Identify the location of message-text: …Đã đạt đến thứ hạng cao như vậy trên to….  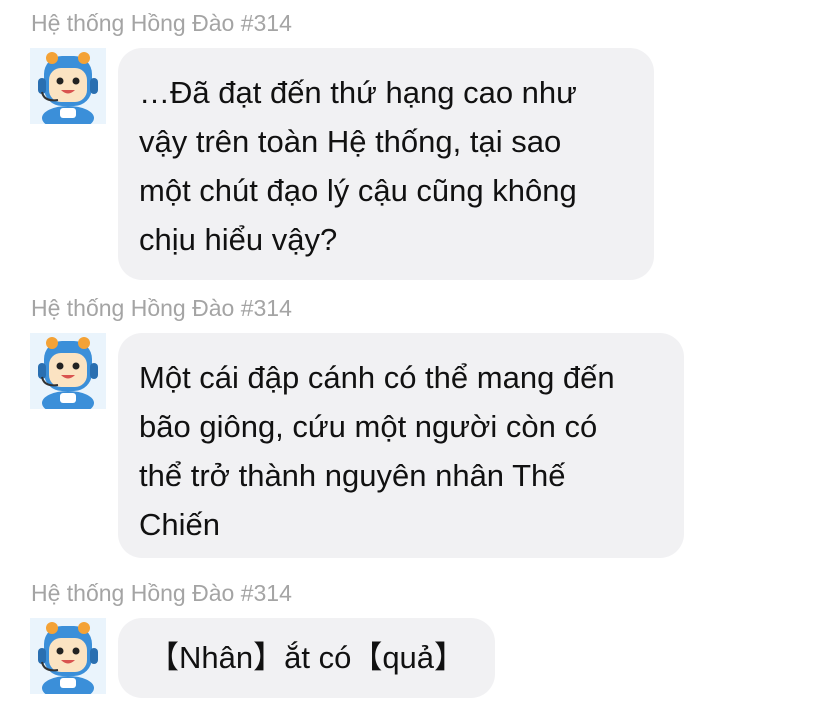
(358, 166).